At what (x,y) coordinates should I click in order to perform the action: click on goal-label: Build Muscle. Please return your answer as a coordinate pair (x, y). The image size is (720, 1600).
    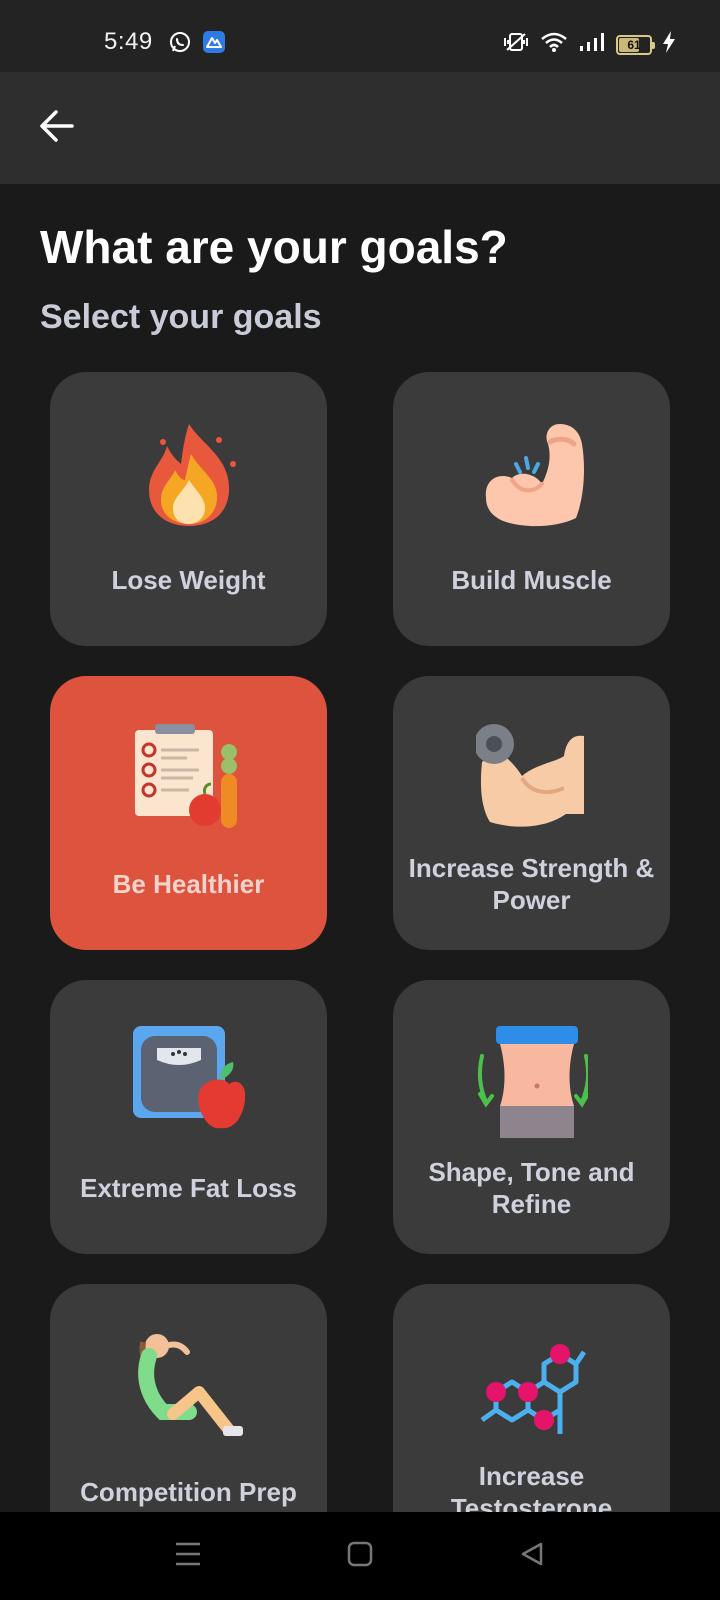
    Looking at the image, I should click on (531, 580).